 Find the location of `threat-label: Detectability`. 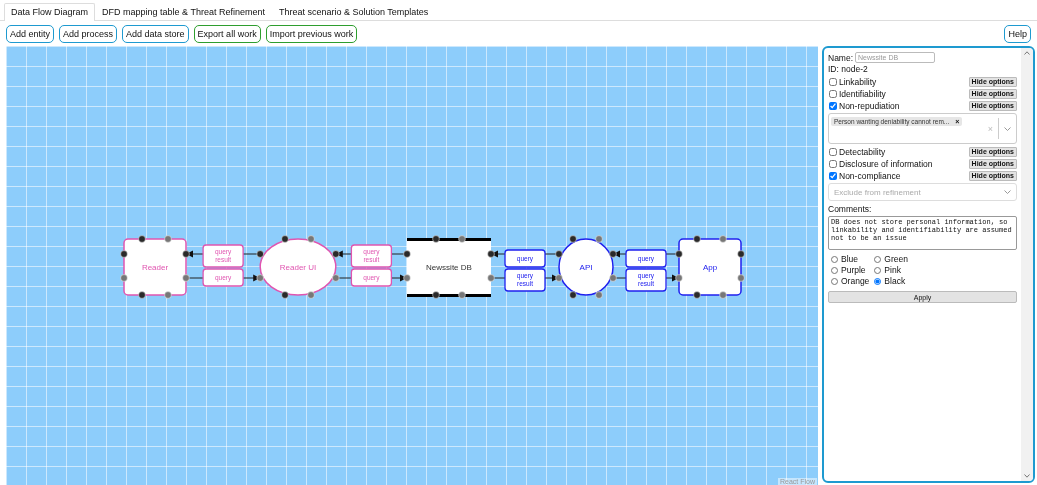

threat-label: Detectability is located at coordinates (862, 151).